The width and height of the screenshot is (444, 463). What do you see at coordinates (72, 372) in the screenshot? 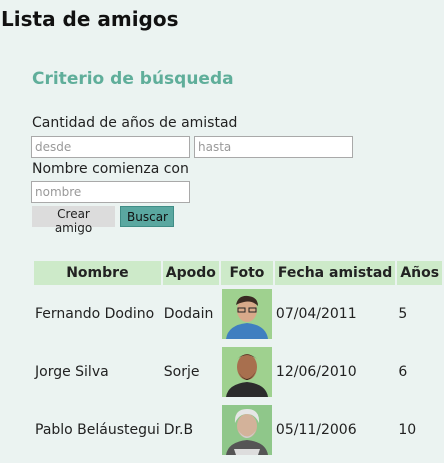
I see `friend-name: Jorge Silva` at bounding box center [72, 372].